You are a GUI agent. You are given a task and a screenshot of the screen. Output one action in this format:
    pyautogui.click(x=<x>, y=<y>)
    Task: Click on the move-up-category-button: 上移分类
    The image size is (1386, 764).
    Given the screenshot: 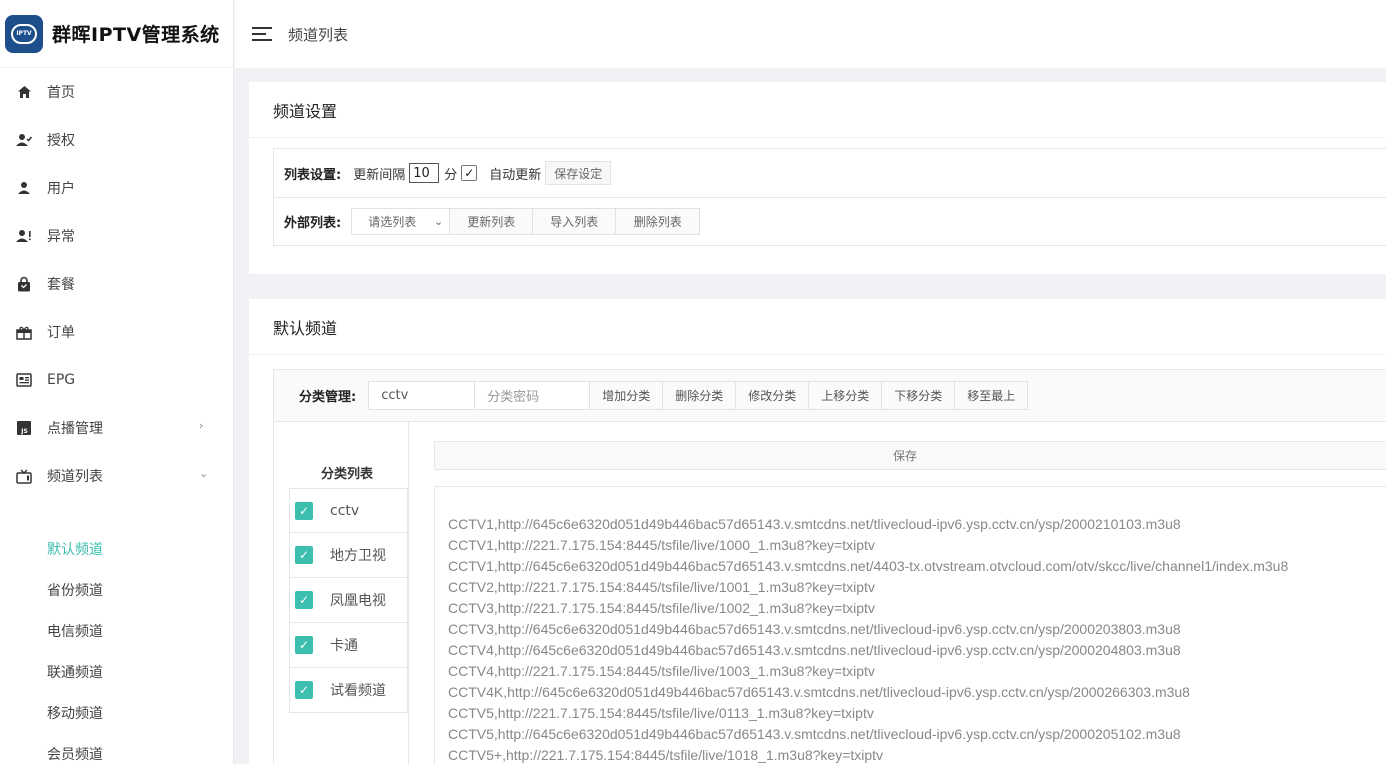 What is the action you would take?
    pyautogui.click(x=846, y=395)
    